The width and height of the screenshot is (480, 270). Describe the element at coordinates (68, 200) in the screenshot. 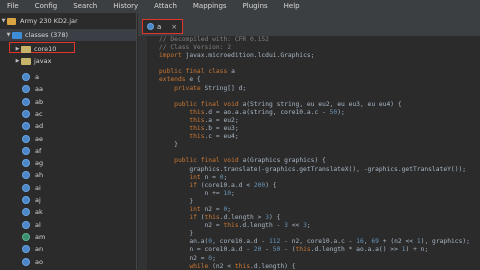

I see `tree-item-class: aj` at that location.